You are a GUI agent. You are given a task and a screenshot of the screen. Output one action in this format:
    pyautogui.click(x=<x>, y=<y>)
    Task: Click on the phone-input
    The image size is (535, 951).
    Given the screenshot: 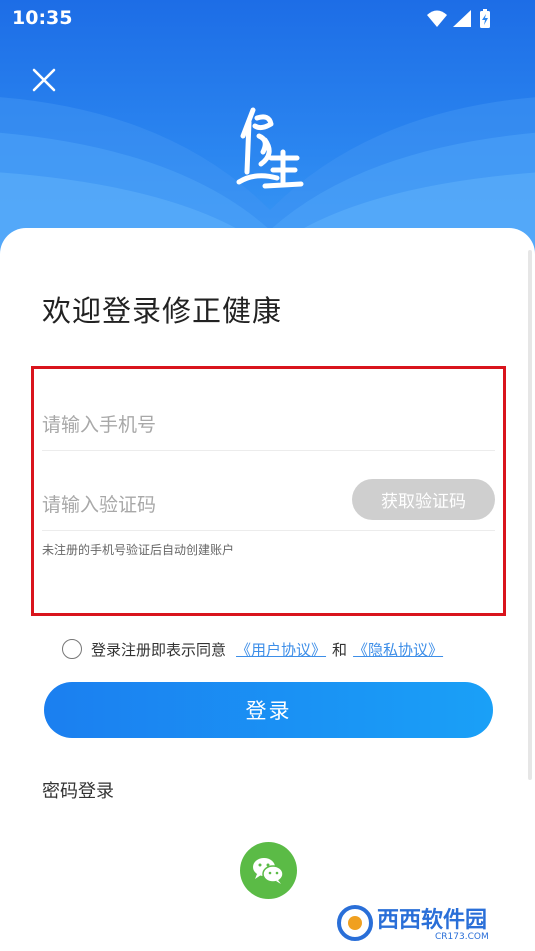 What is the action you would take?
    pyautogui.click(x=262, y=425)
    